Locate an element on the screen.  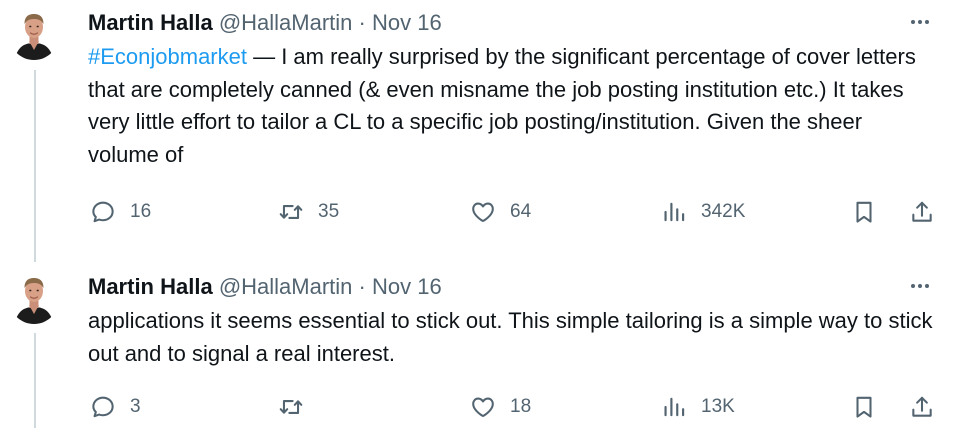
reply-button: 16 is located at coordinates (120, 212).